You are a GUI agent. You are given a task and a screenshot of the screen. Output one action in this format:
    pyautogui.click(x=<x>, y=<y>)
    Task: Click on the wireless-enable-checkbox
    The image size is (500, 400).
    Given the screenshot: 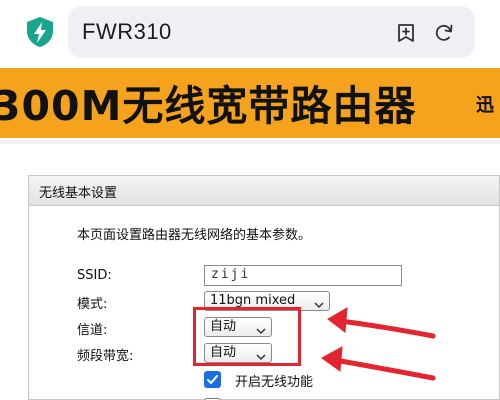 What is the action you would take?
    pyautogui.click(x=212, y=379)
    